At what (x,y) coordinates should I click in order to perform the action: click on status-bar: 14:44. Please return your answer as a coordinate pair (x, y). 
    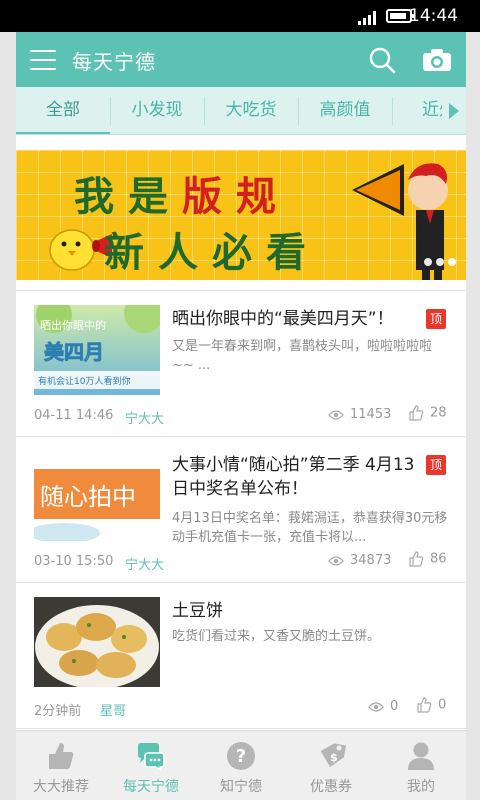
    Looking at the image, I should click on (240, 16).